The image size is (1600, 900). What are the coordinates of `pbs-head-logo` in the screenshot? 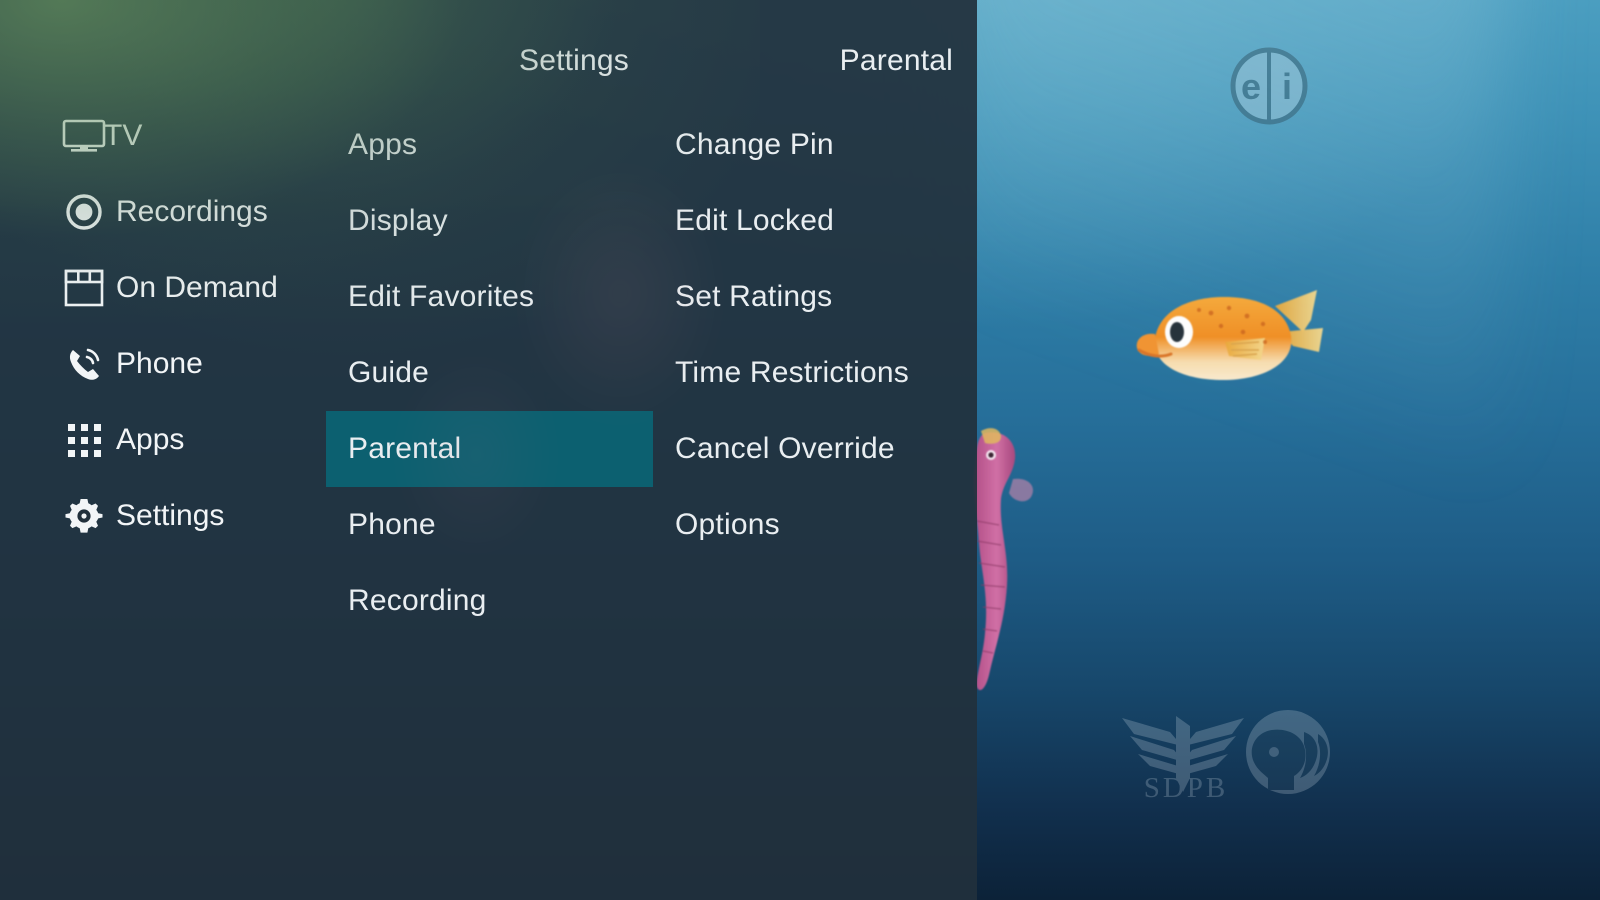 It's located at (1288, 752).